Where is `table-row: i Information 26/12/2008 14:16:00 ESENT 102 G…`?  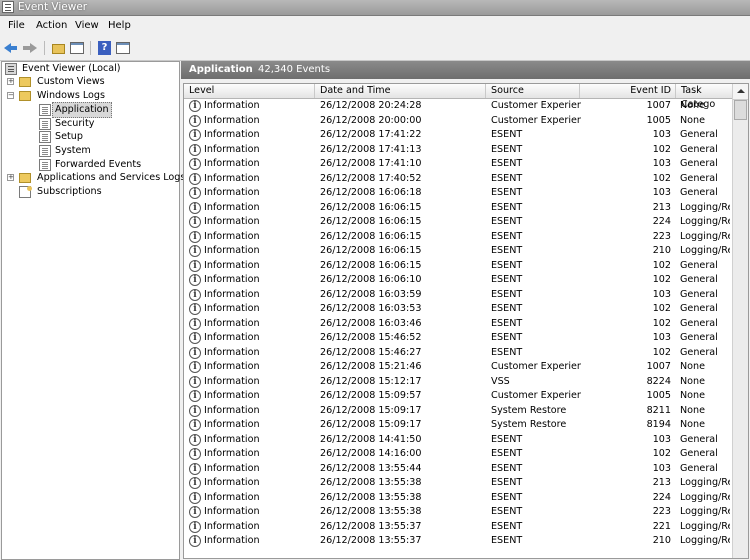 table-row: i Information 26/12/2008 14:16:00 ESENT 102 G… is located at coordinates (458, 454).